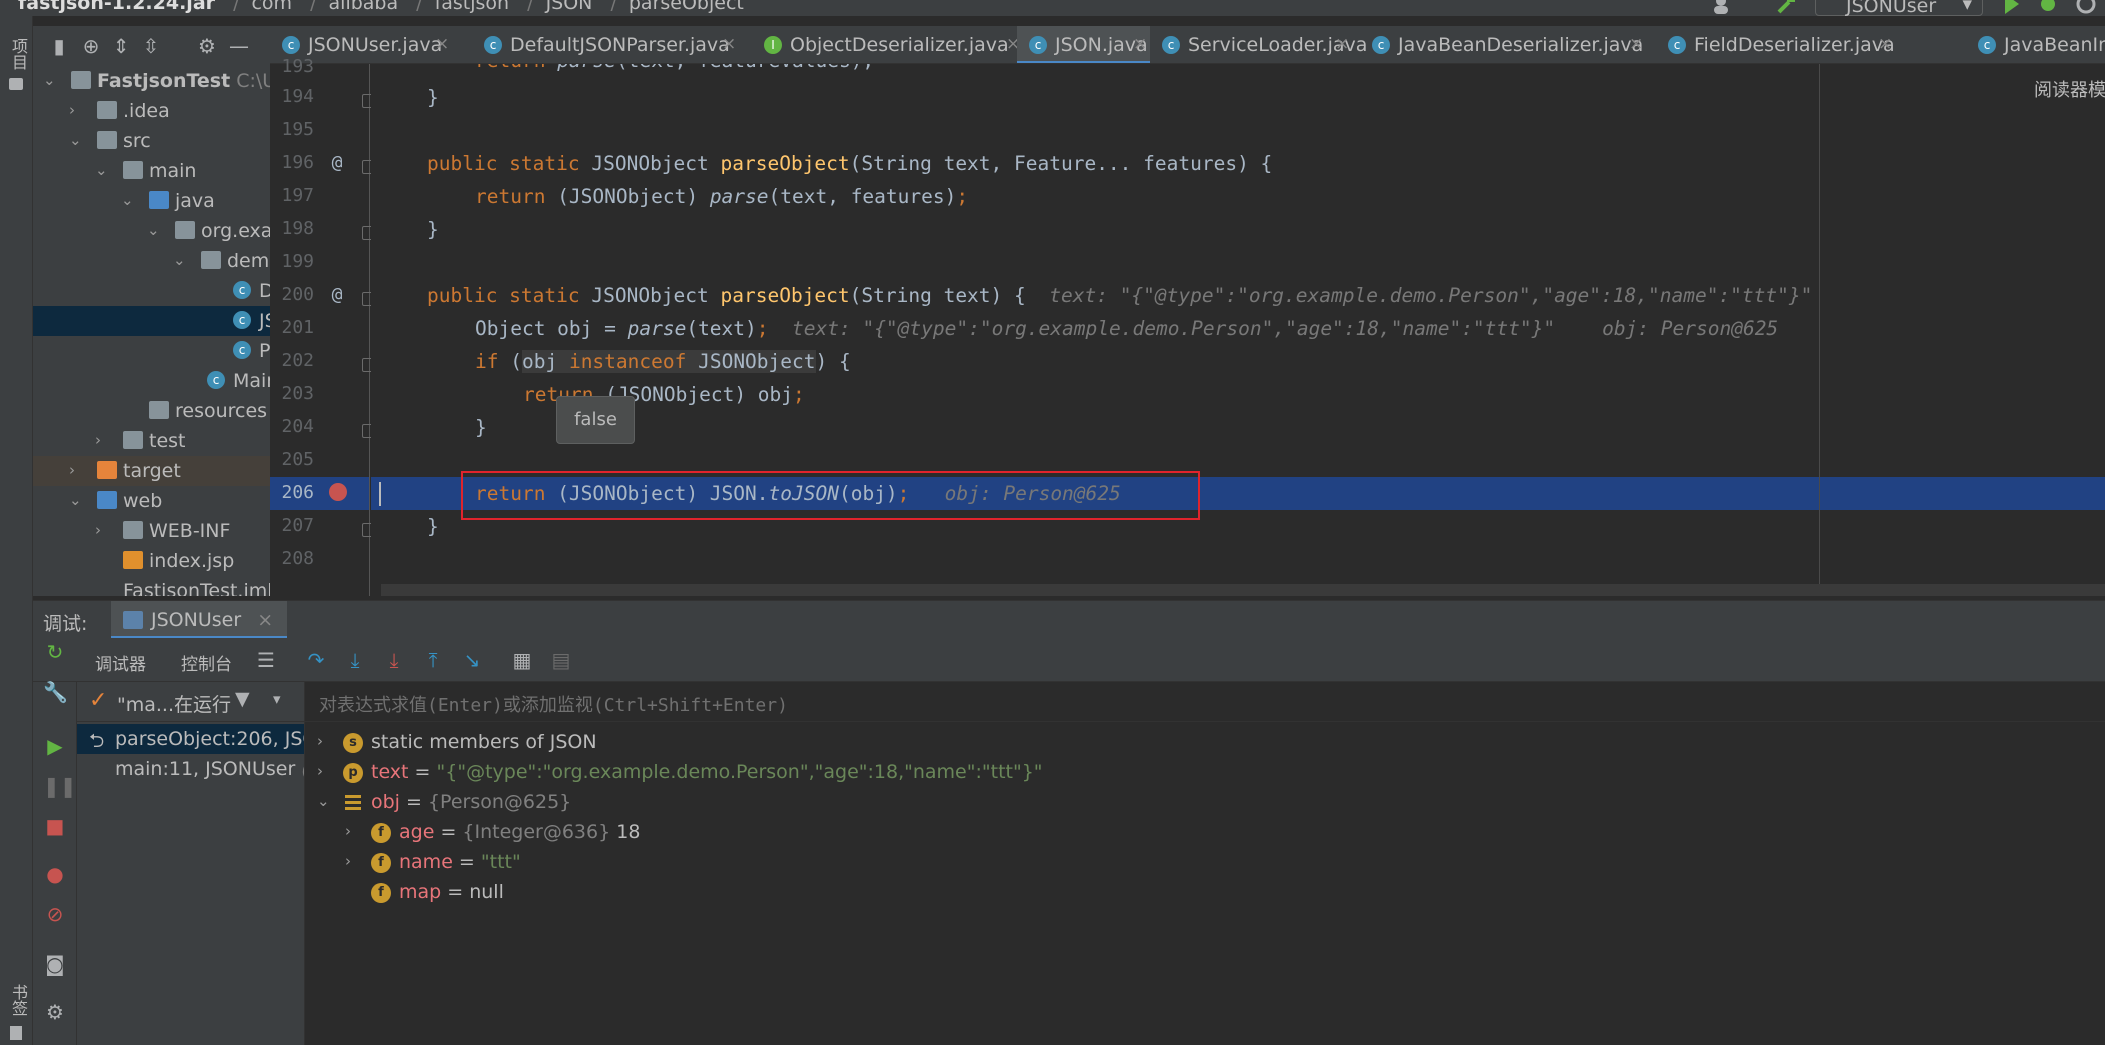 Image resolution: width=2105 pixels, height=1045 pixels. What do you see at coordinates (55, 874) in the screenshot?
I see `view-breakpoints-icon: ●` at bounding box center [55, 874].